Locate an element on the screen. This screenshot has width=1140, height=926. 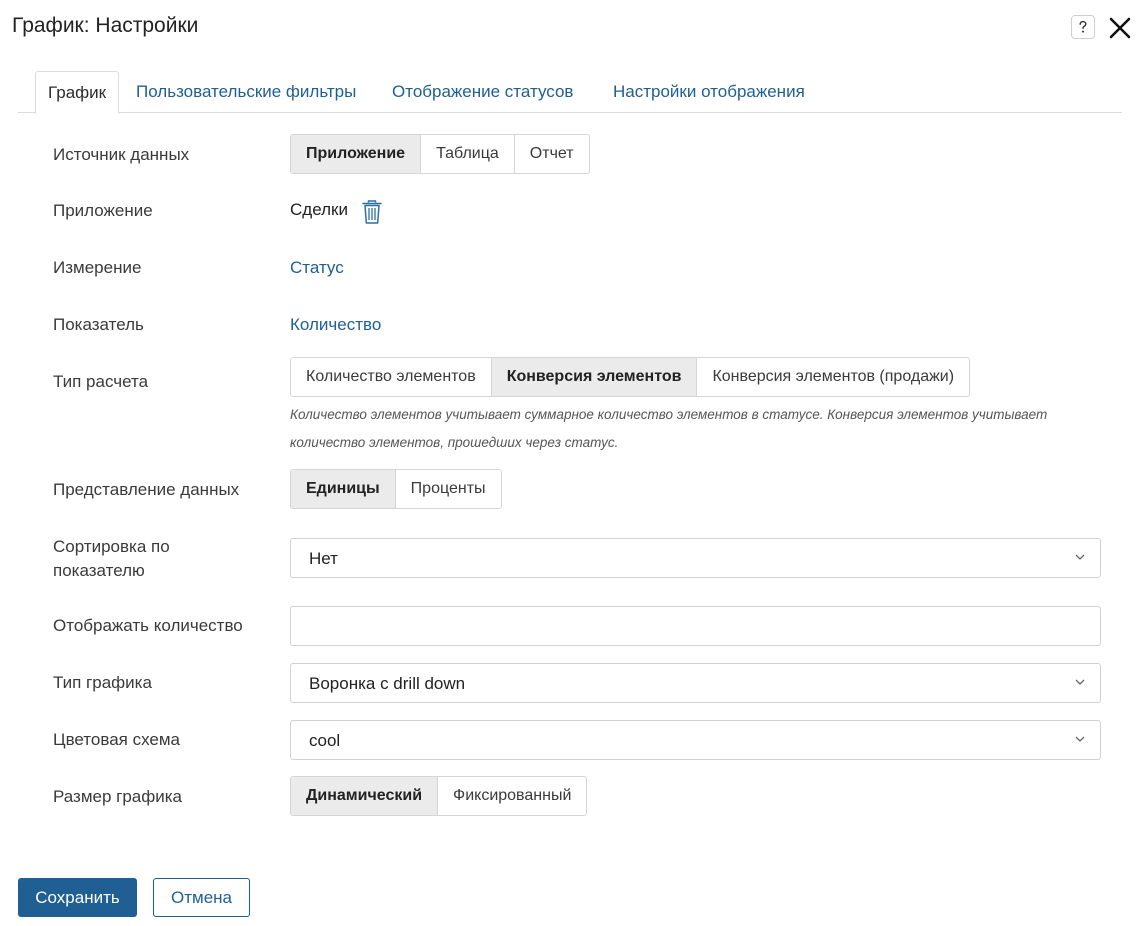
show-count-label: Отображать количество is located at coordinates (148, 625).